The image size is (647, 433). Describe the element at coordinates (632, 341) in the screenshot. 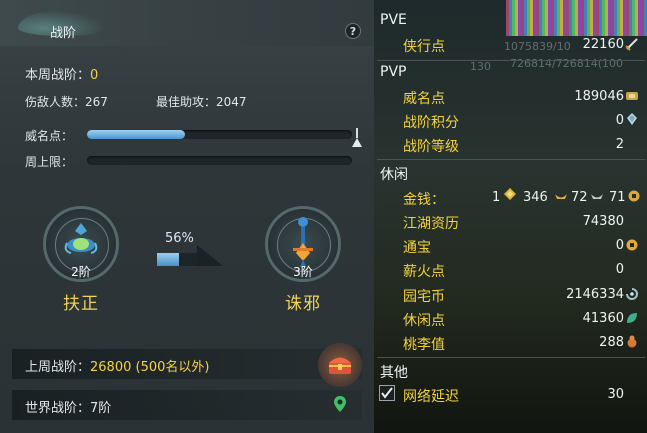

I see `gourd-icon` at that location.